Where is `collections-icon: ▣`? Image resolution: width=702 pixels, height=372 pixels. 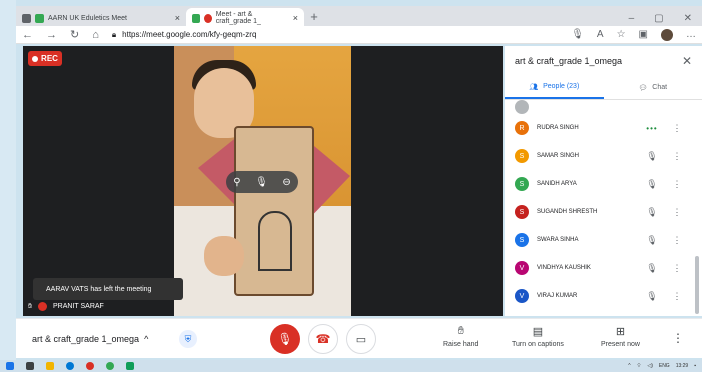 collections-icon: ▣ is located at coordinates (643, 34).